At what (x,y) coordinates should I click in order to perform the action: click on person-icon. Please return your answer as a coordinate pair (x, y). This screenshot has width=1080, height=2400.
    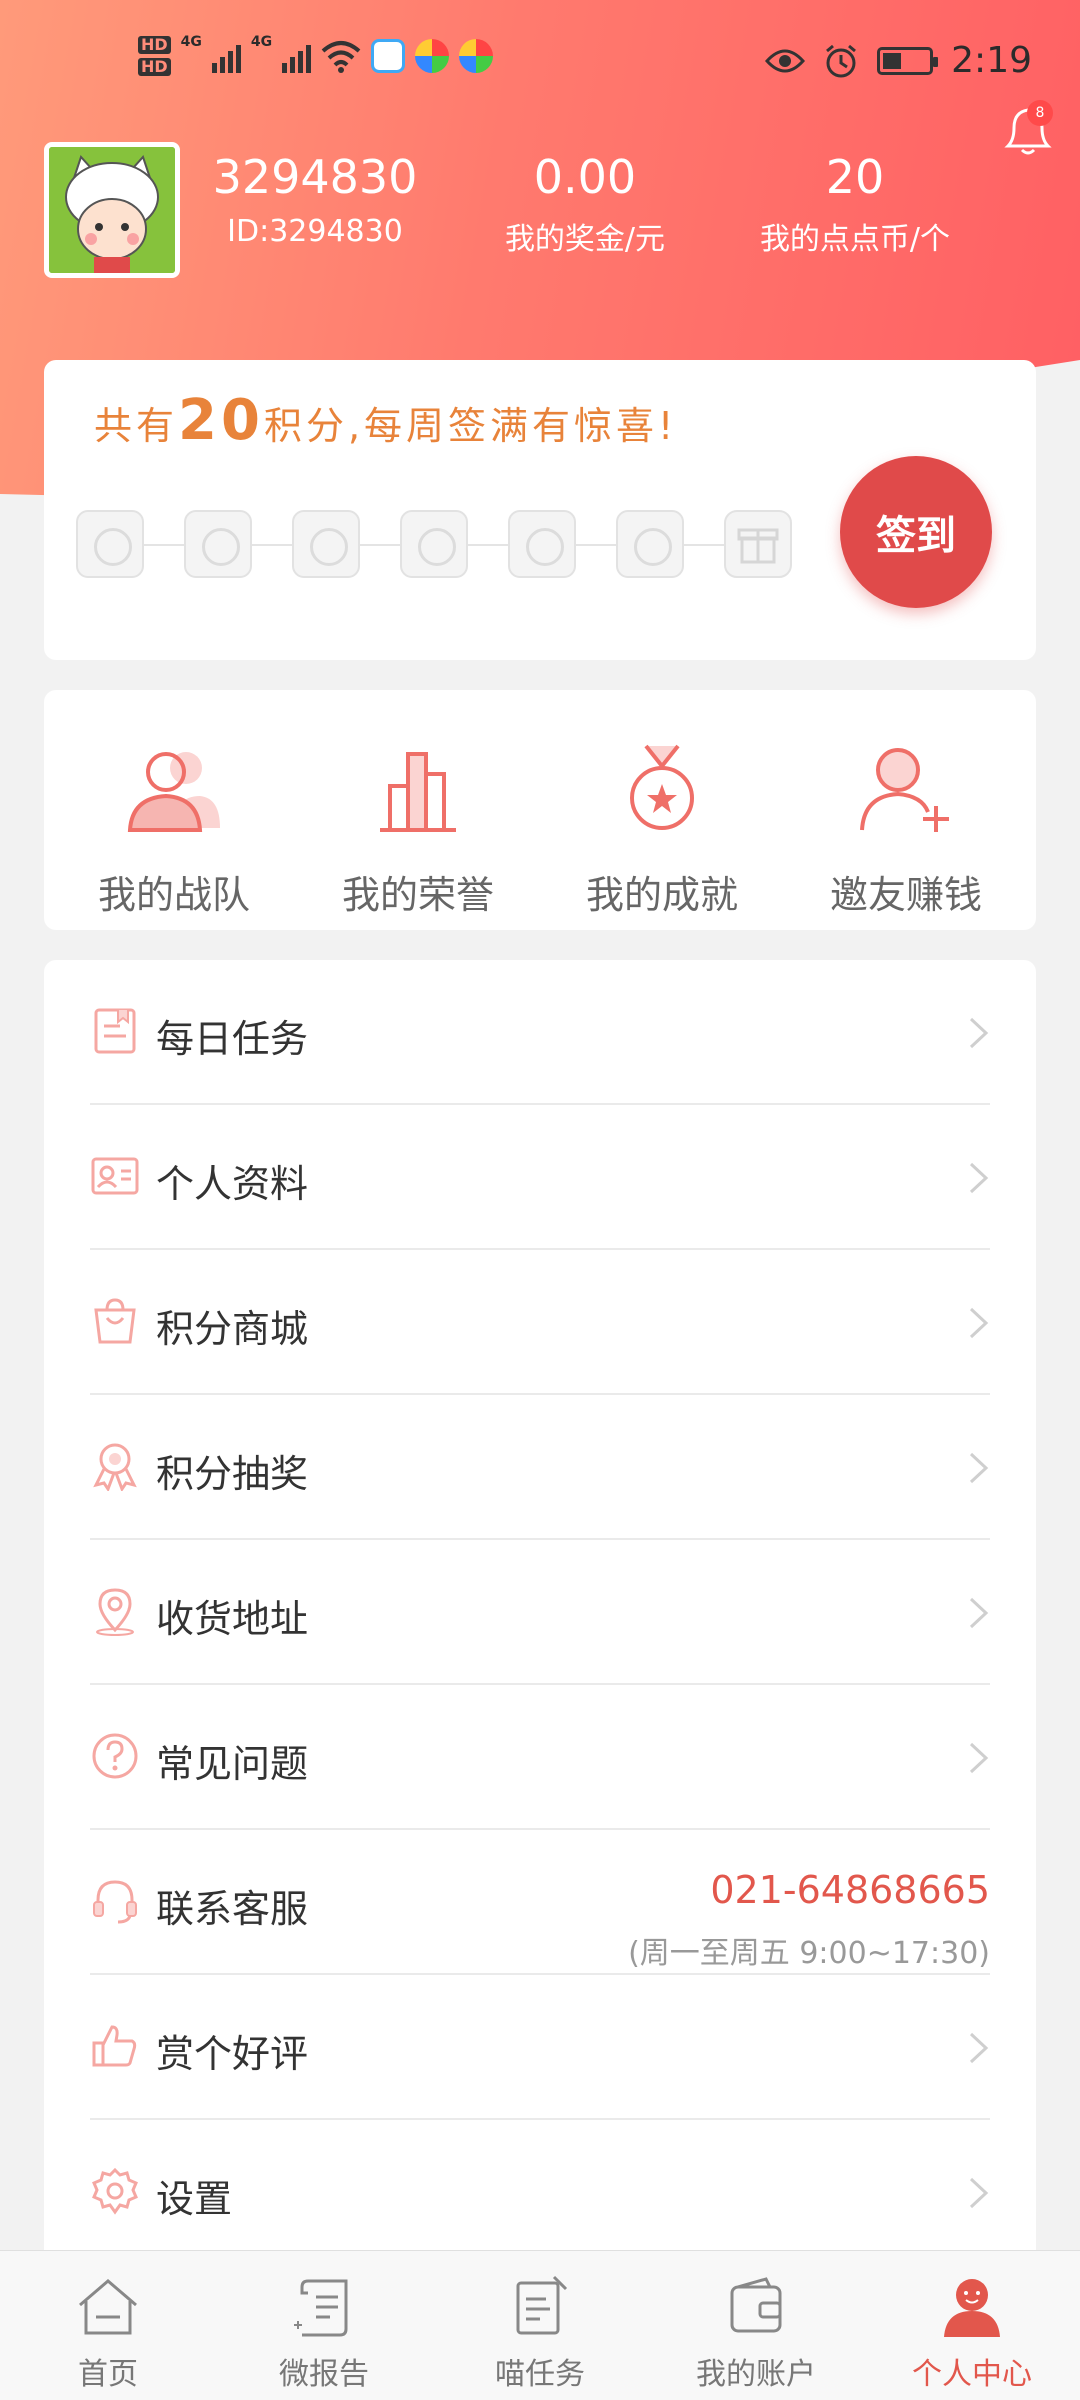
    Looking at the image, I should click on (972, 2308).